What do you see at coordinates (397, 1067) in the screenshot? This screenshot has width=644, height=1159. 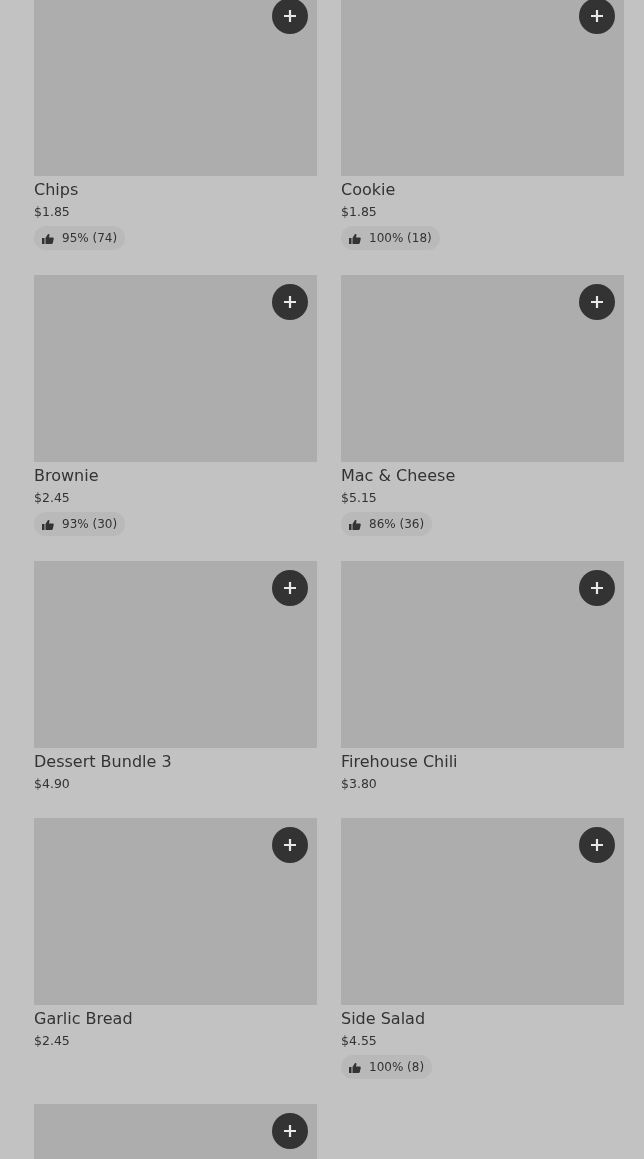 I see `rating-text: 100% (8)` at bounding box center [397, 1067].